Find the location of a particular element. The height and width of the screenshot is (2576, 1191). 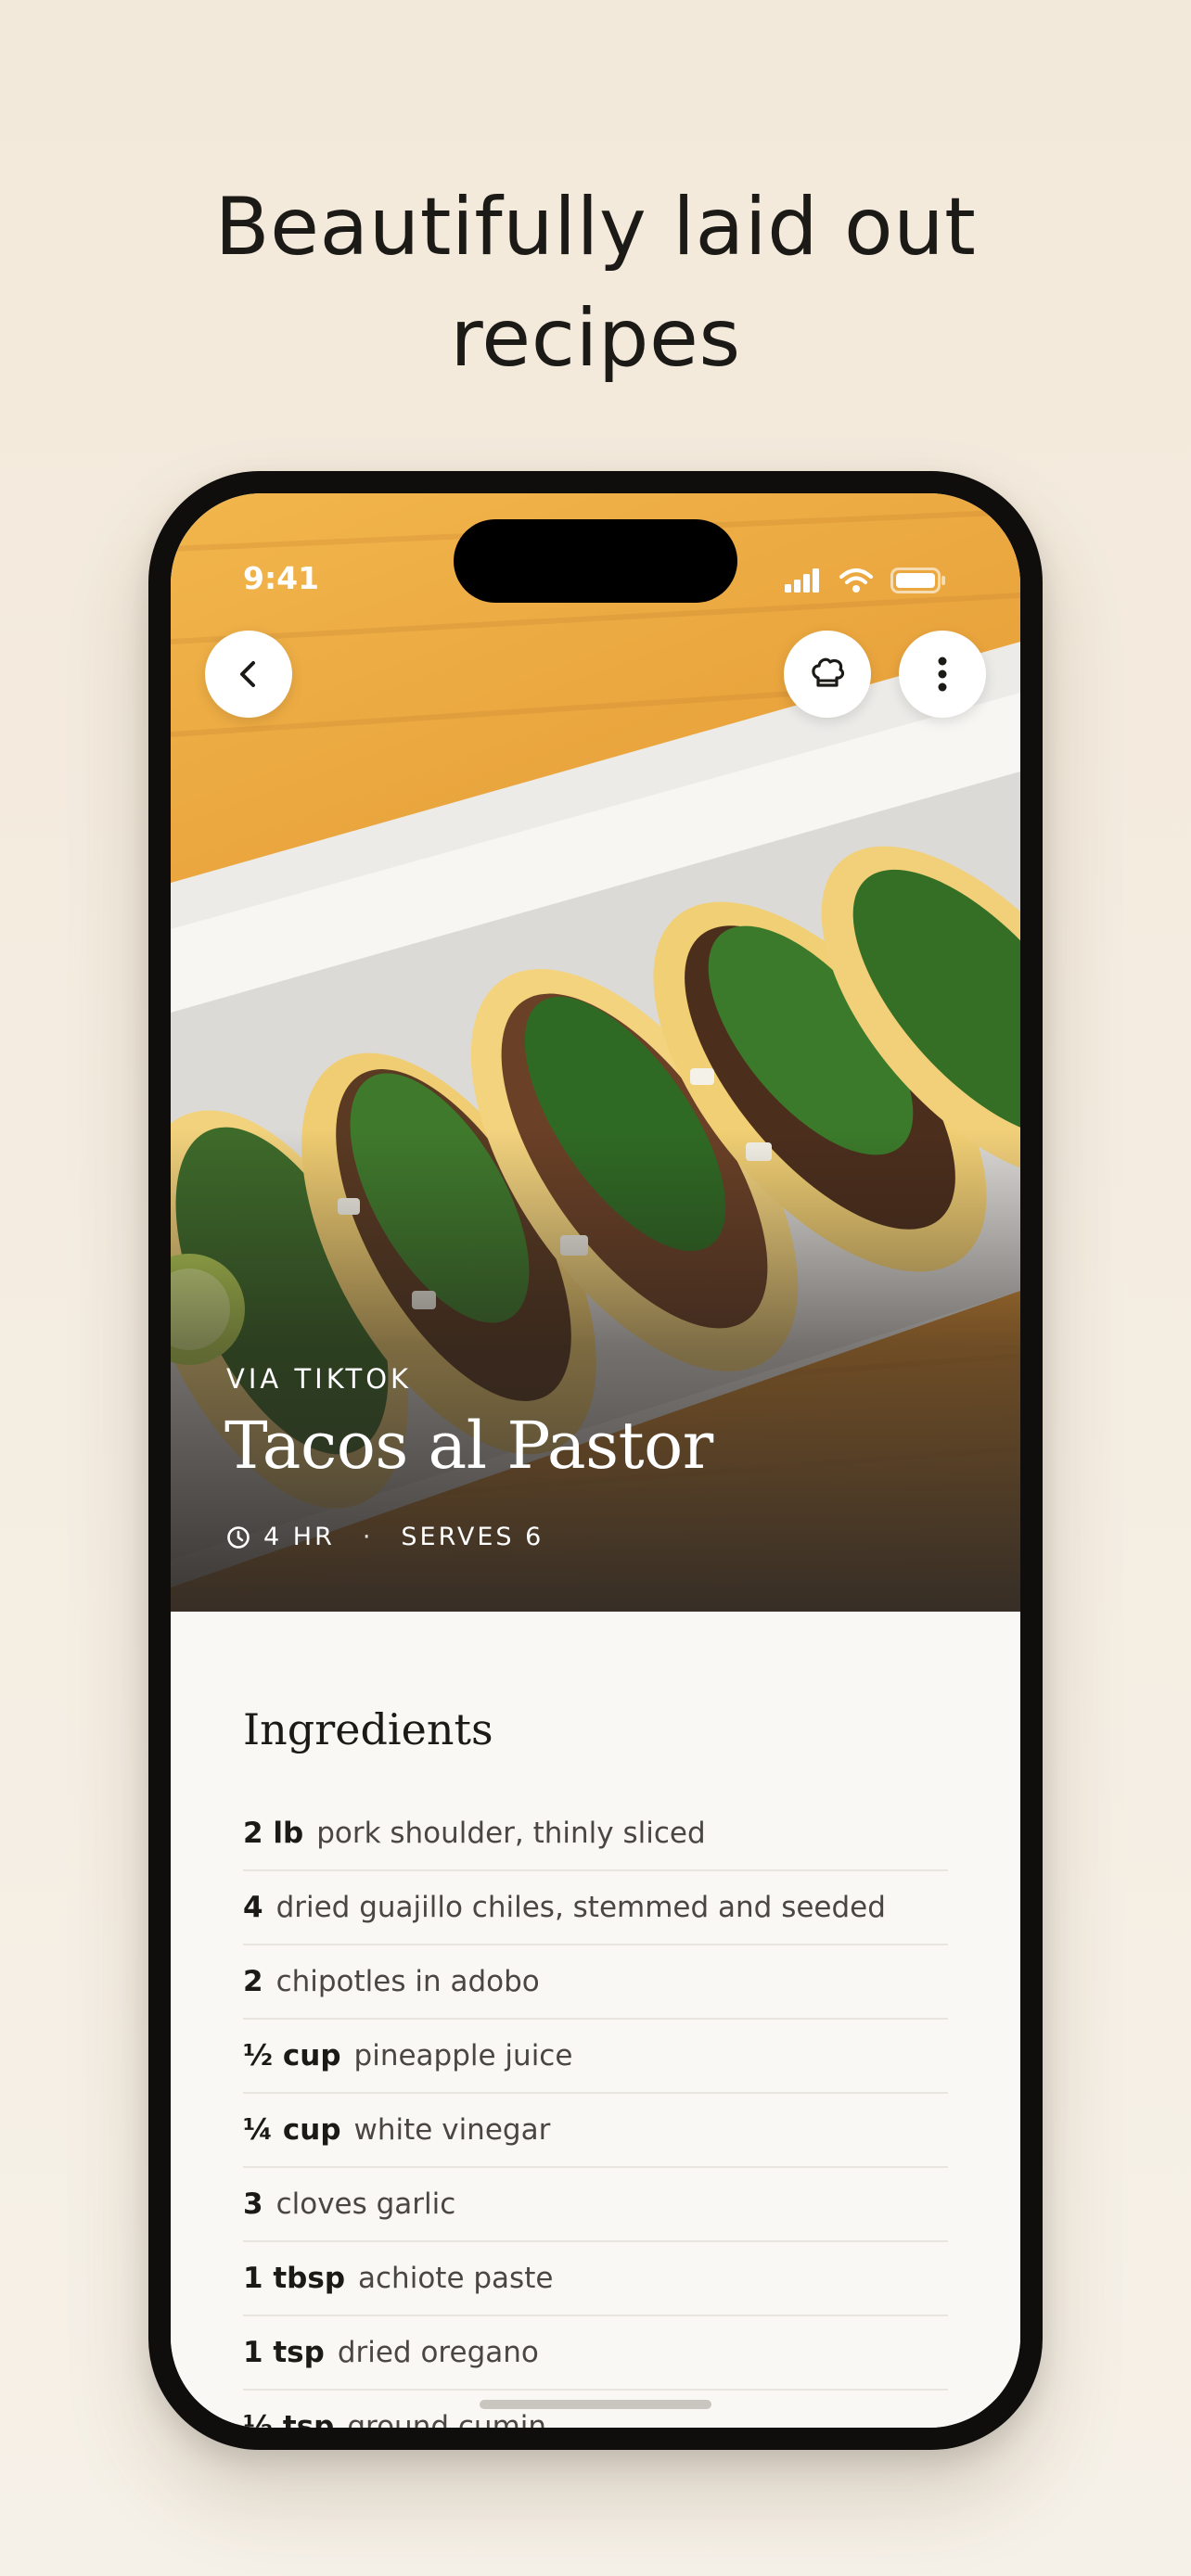

ingredient-name: chipotles in adobo is located at coordinates (407, 1981).